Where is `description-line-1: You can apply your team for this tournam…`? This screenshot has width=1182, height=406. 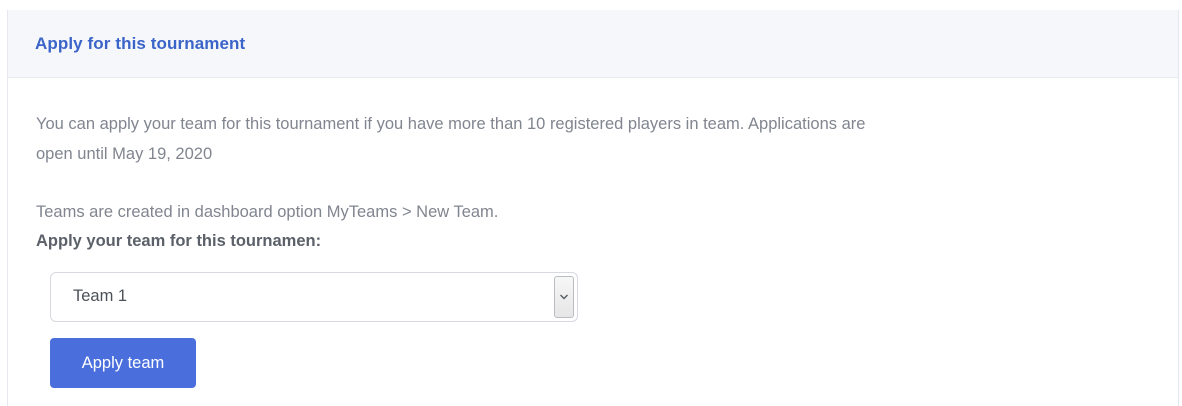 description-line-1: You can apply your team for this tournam… is located at coordinates (451, 124).